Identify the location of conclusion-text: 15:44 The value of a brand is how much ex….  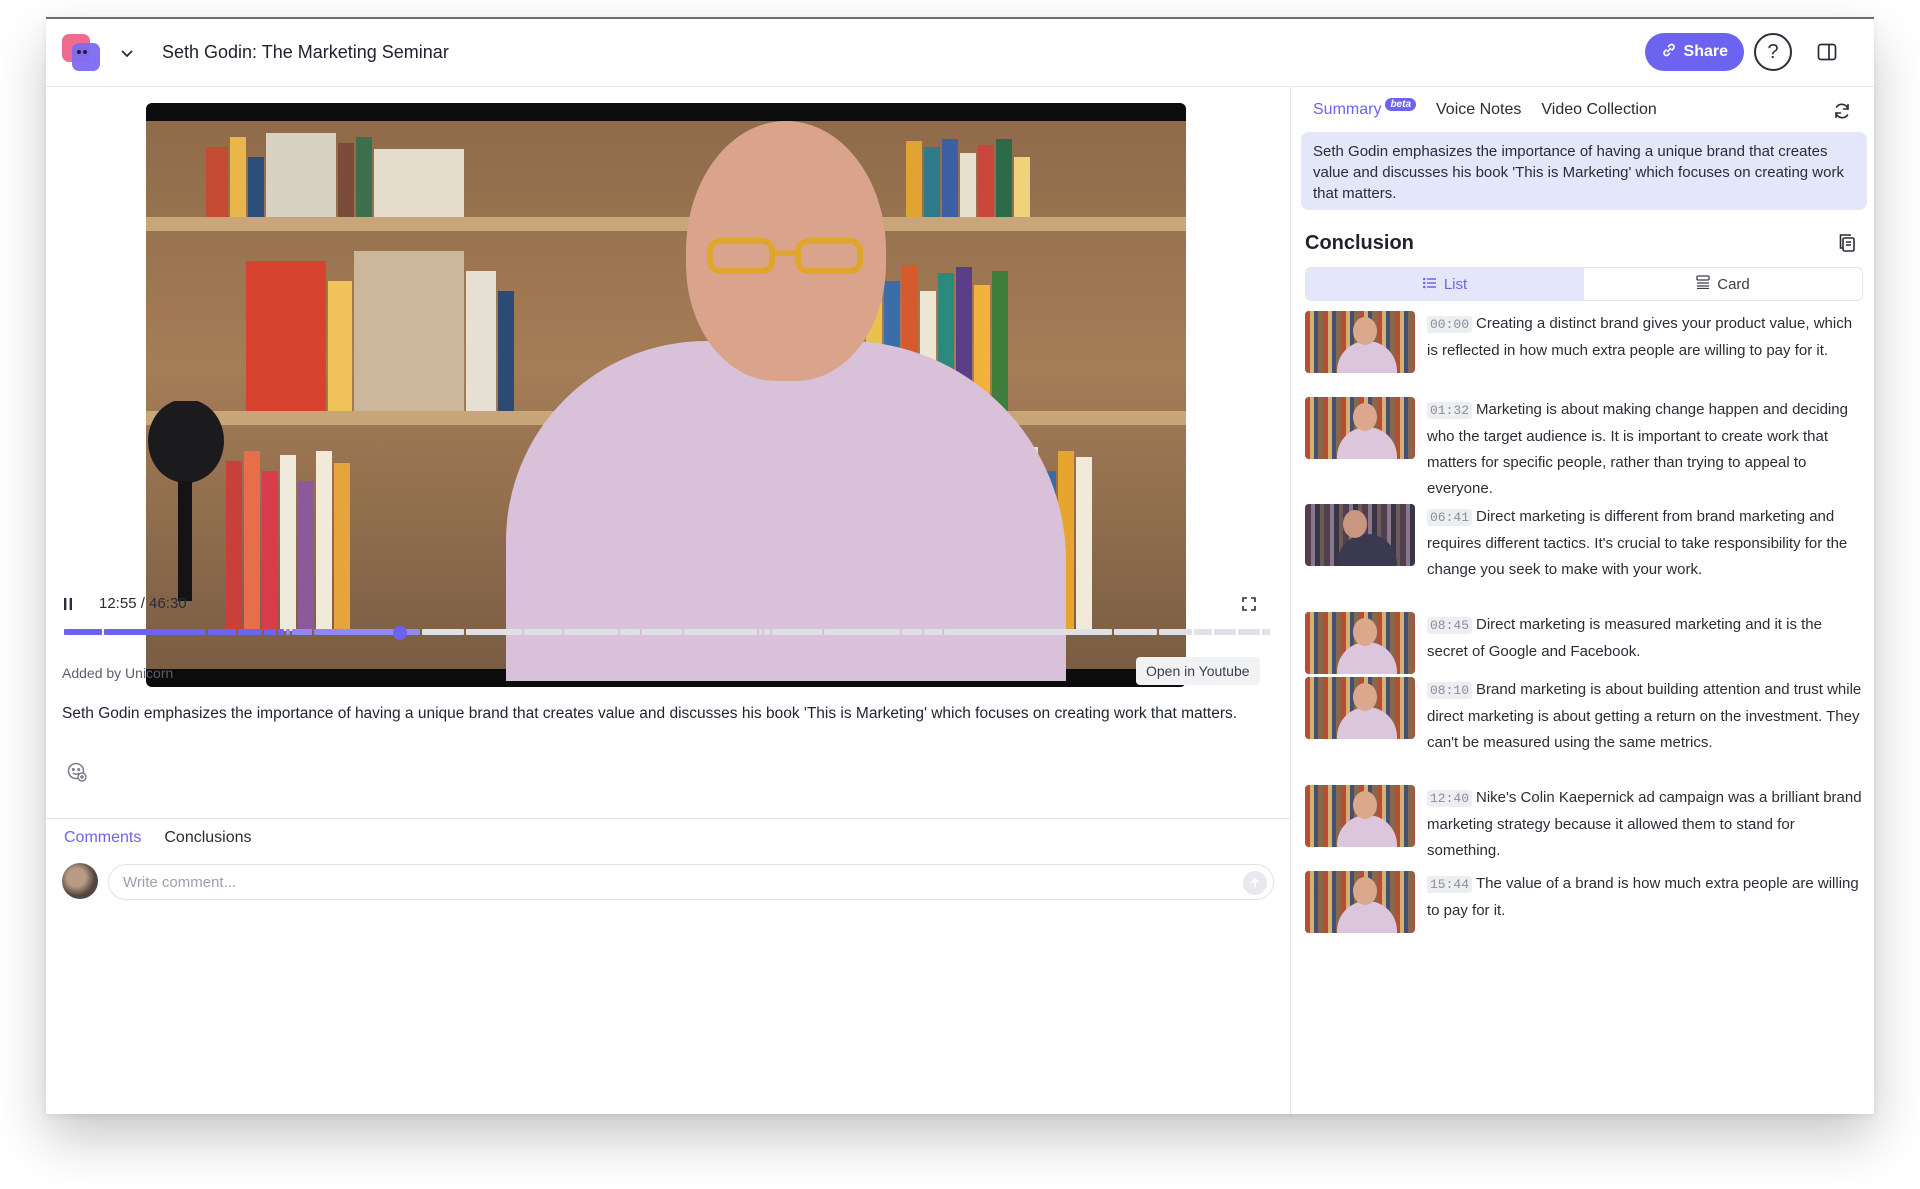
(1646, 902).